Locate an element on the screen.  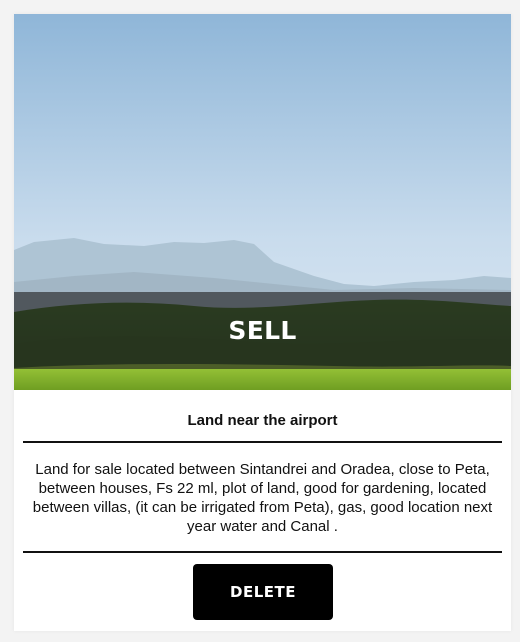
listing-type-band: SELL is located at coordinates (262, 330).